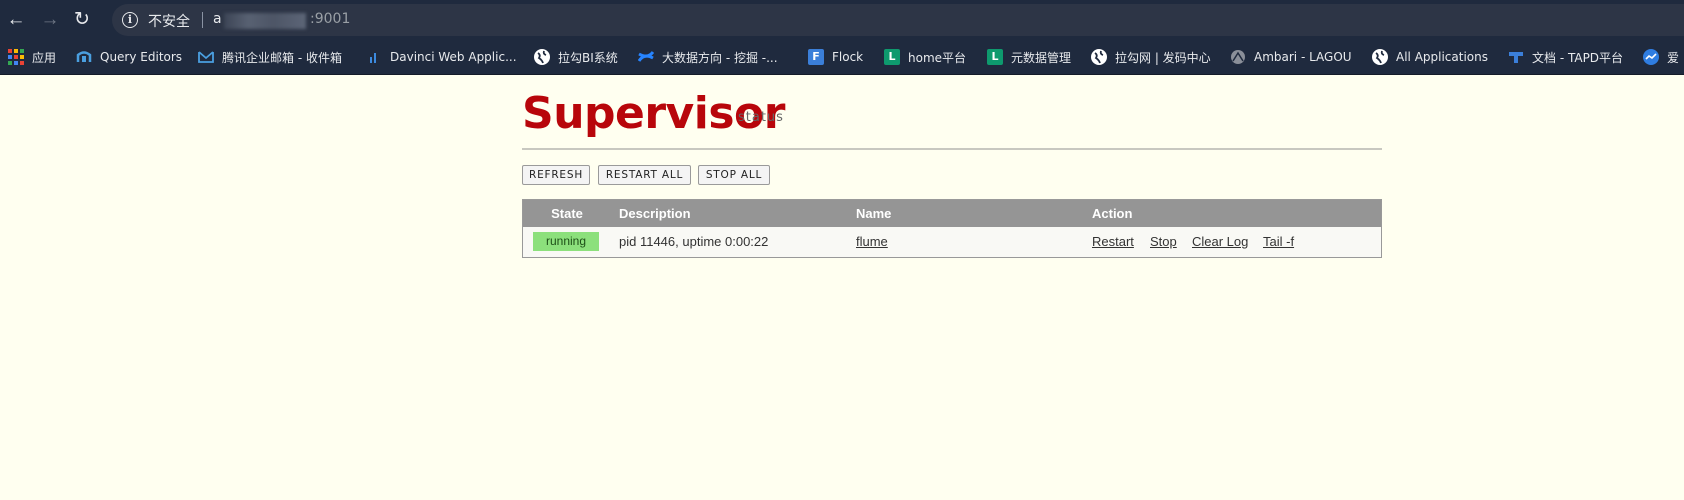 The height and width of the screenshot is (500, 1684). I want to click on bookmark-label: 腾讯企业邮箱 - 收件箱, so click(282, 57).